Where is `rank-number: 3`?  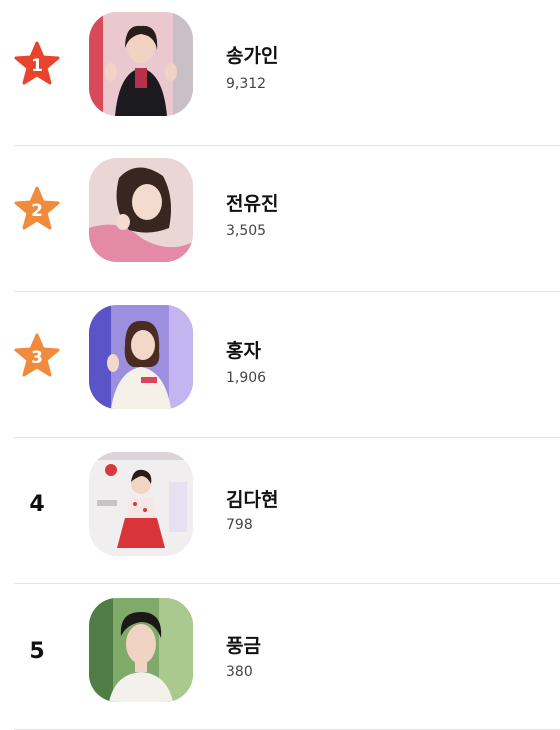 rank-number: 3 is located at coordinates (37, 358).